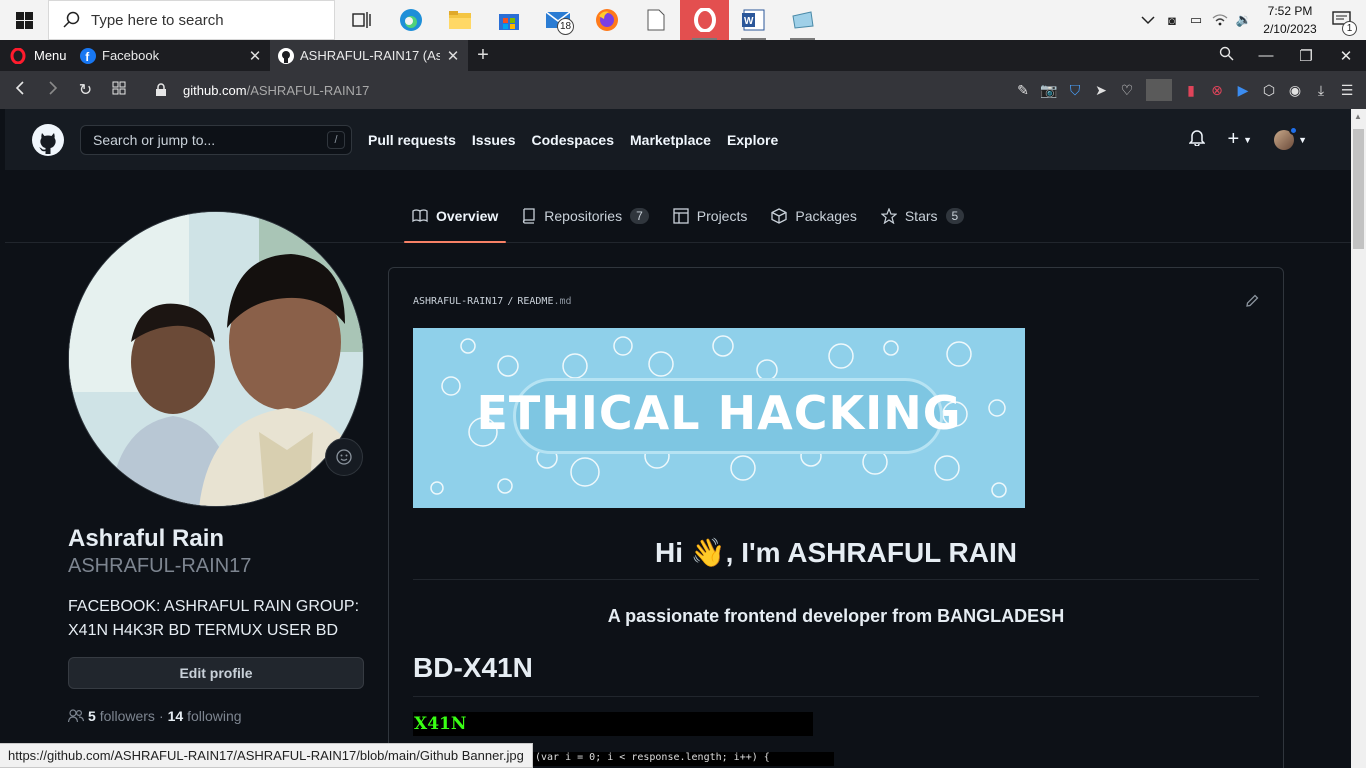  What do you see at coordinates (361, 20) in the screenshot?
I see `task-view-icon` at bounding box center [361, 20].